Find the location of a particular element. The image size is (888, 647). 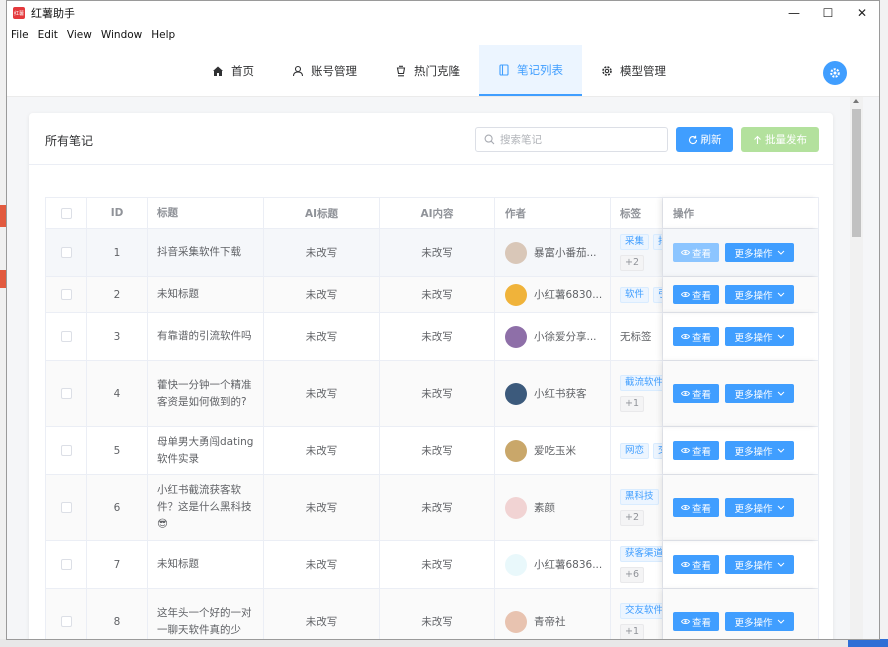

header-ai-title: AI标题 is located at coordinates (322, 213).